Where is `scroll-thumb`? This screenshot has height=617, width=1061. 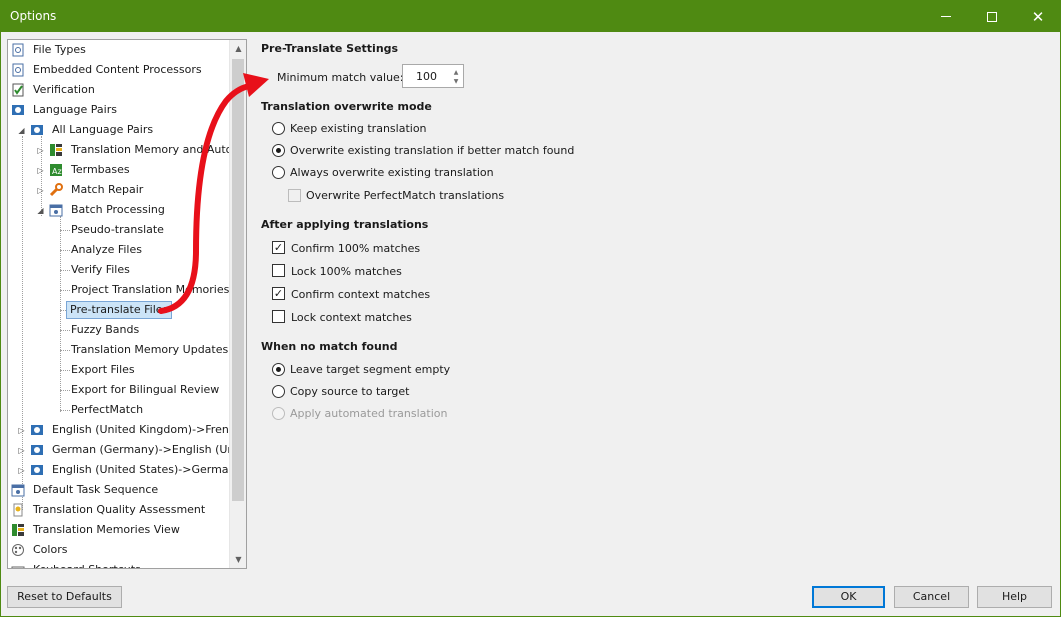 scroll-thumb is located at coordinates (238, 280).